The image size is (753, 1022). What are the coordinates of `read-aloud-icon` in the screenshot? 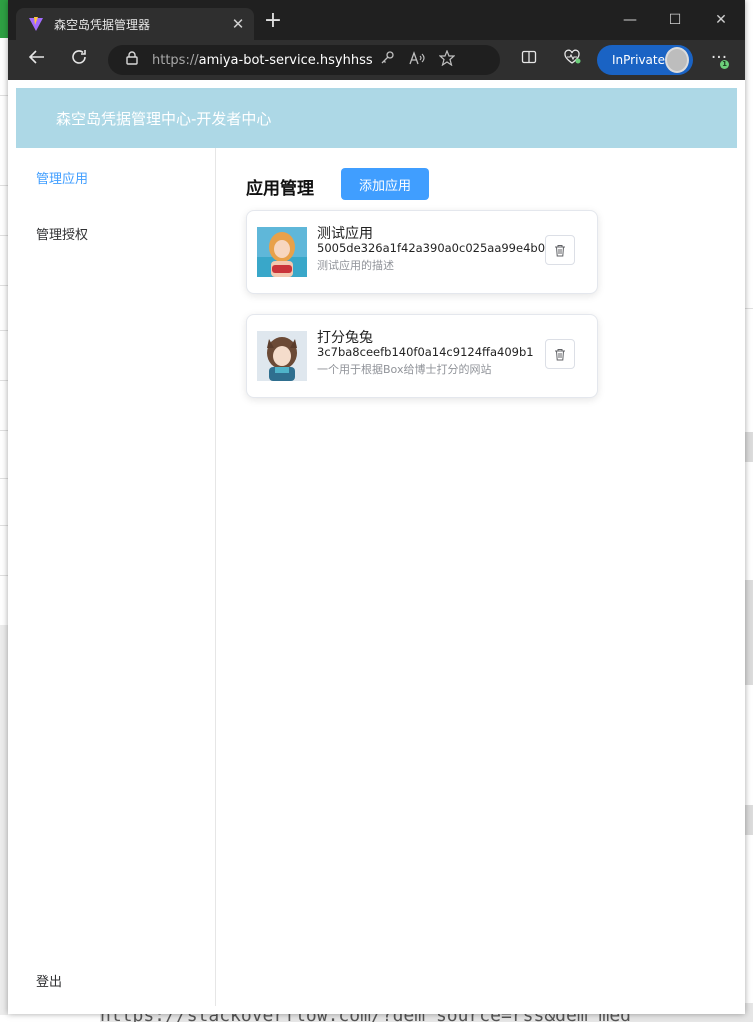 It's located at (417, 60).